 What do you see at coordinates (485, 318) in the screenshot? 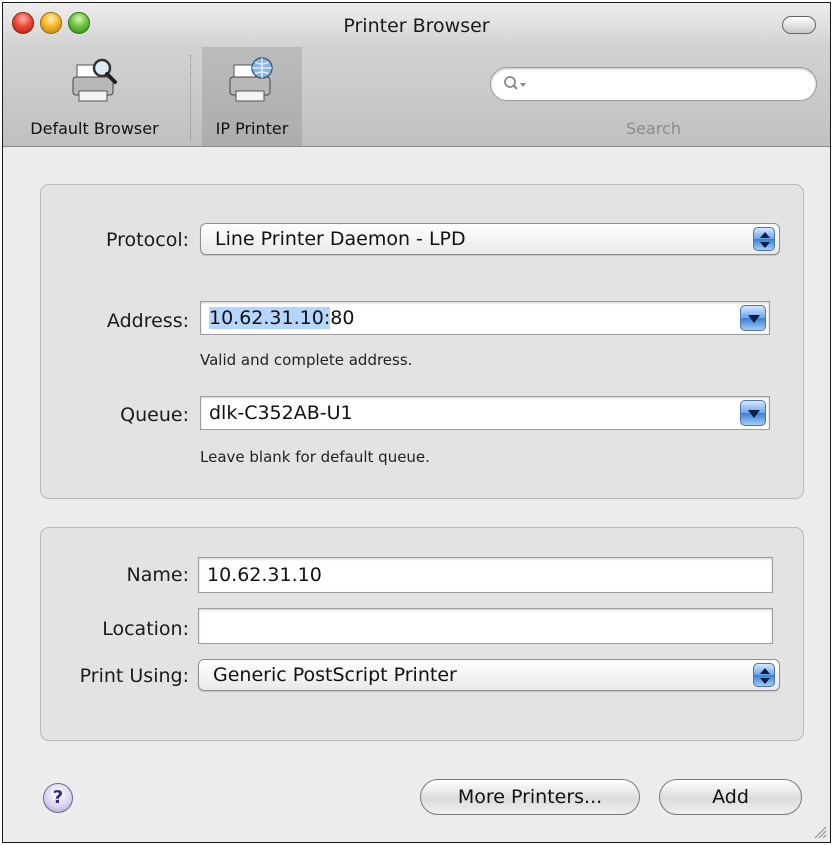
I see `address-input: 10.62.31.10:80` at bounding box center [485, 318].